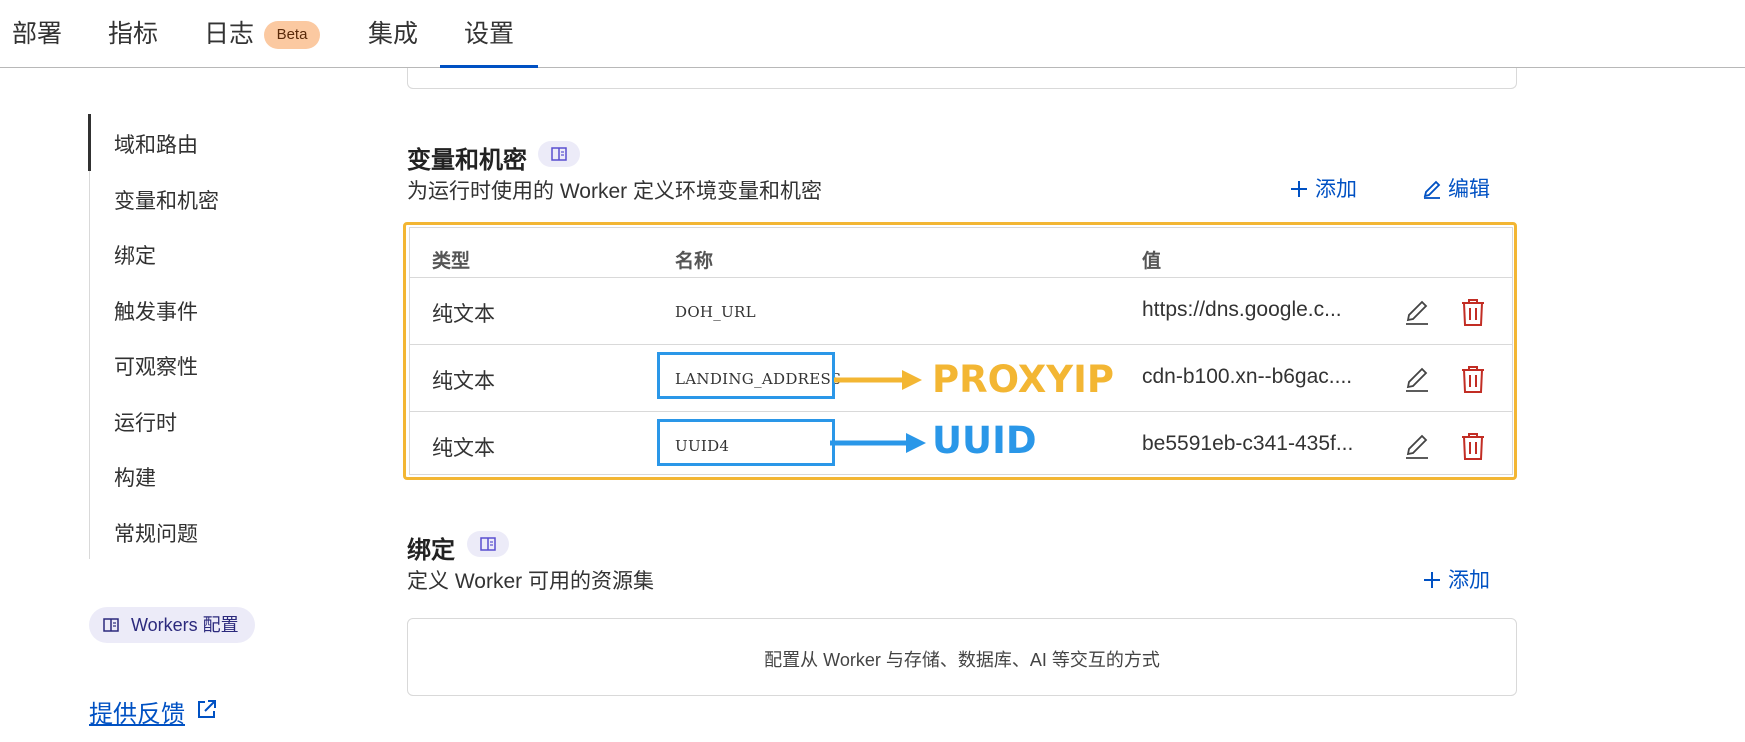 The width and height of the screenshot is (1745, 742). Describe the element at coordinates (133, 34) in the screenshot. I see `tab-metrics: 指标` at that location.